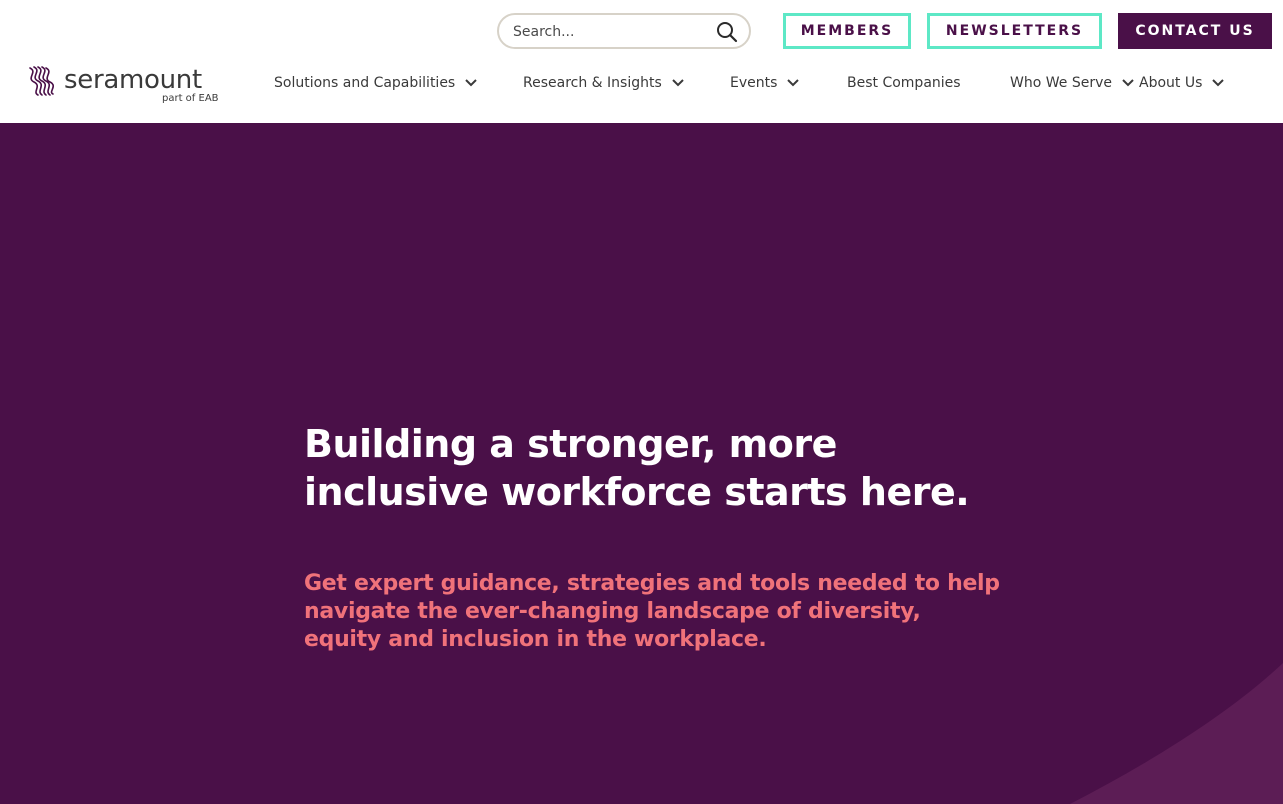 The image size is (1283, 804). I want to click on nav-item-about-us: About Us, so click(1182, 83).